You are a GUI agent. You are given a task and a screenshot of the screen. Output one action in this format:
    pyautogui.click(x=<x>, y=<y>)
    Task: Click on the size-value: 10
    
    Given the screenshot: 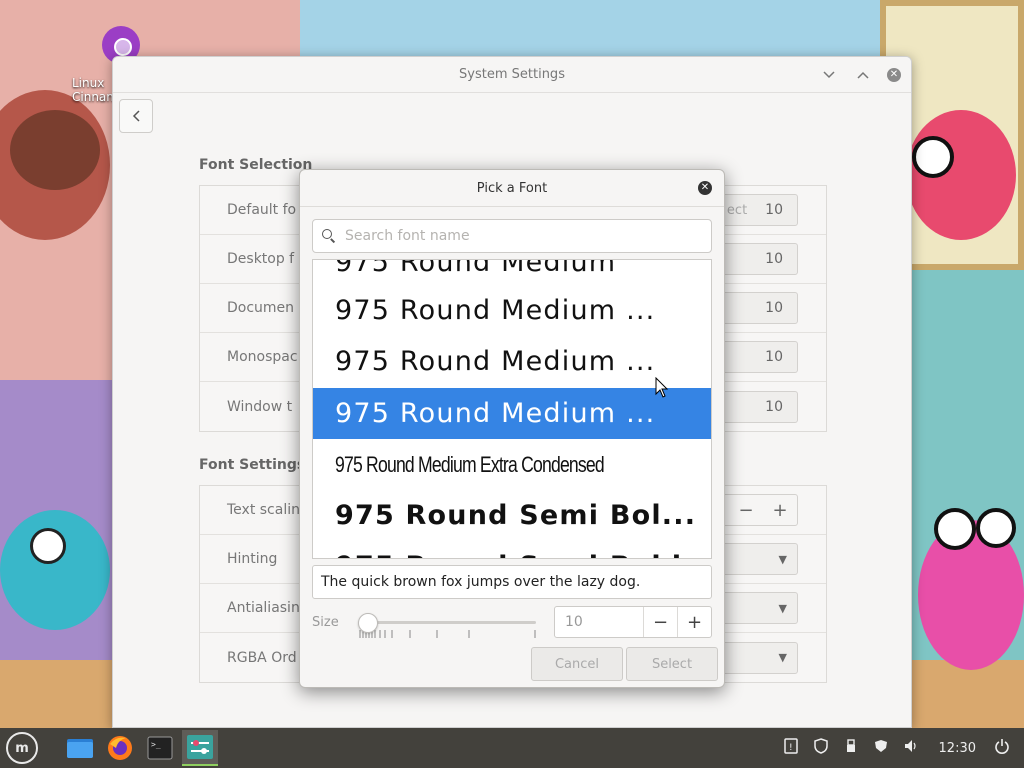 What is the action you would take?
    pyautogui.click(x=599, y=622)
    